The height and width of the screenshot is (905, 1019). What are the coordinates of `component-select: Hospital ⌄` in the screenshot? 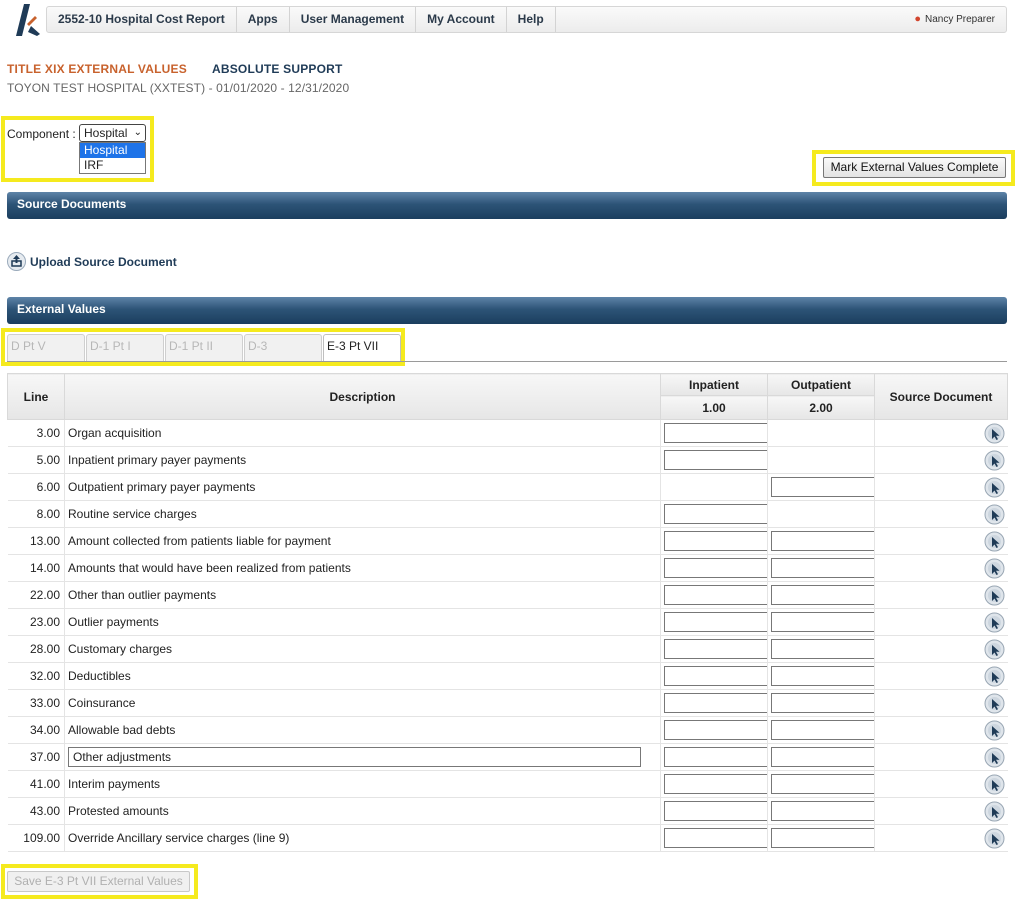 It's located at (112, 133).